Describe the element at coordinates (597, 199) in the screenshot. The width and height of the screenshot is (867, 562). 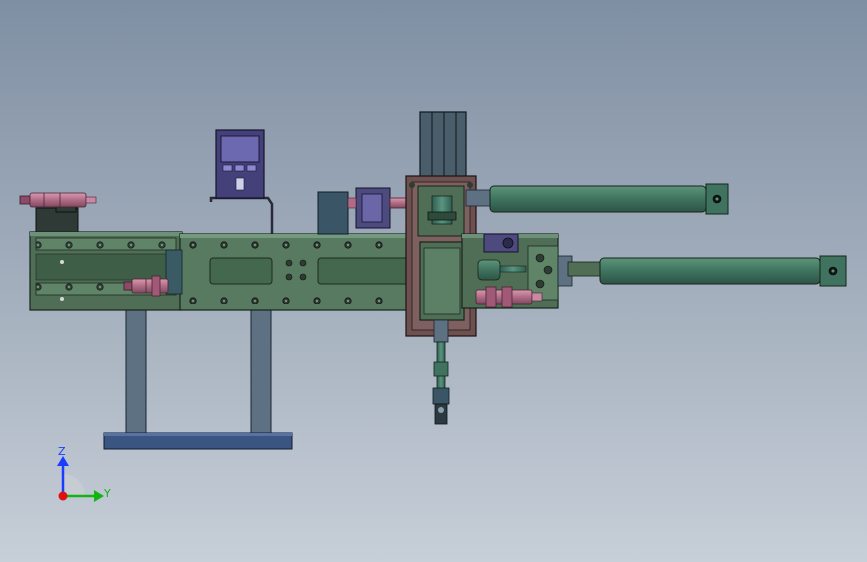
I see `upper-pneumatic-cylinder` at that location.